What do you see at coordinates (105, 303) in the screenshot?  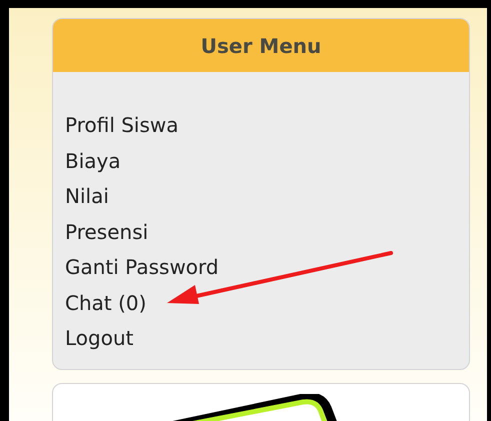 I see `menu-link: Chat (0)` at bounding box center [105, 303].